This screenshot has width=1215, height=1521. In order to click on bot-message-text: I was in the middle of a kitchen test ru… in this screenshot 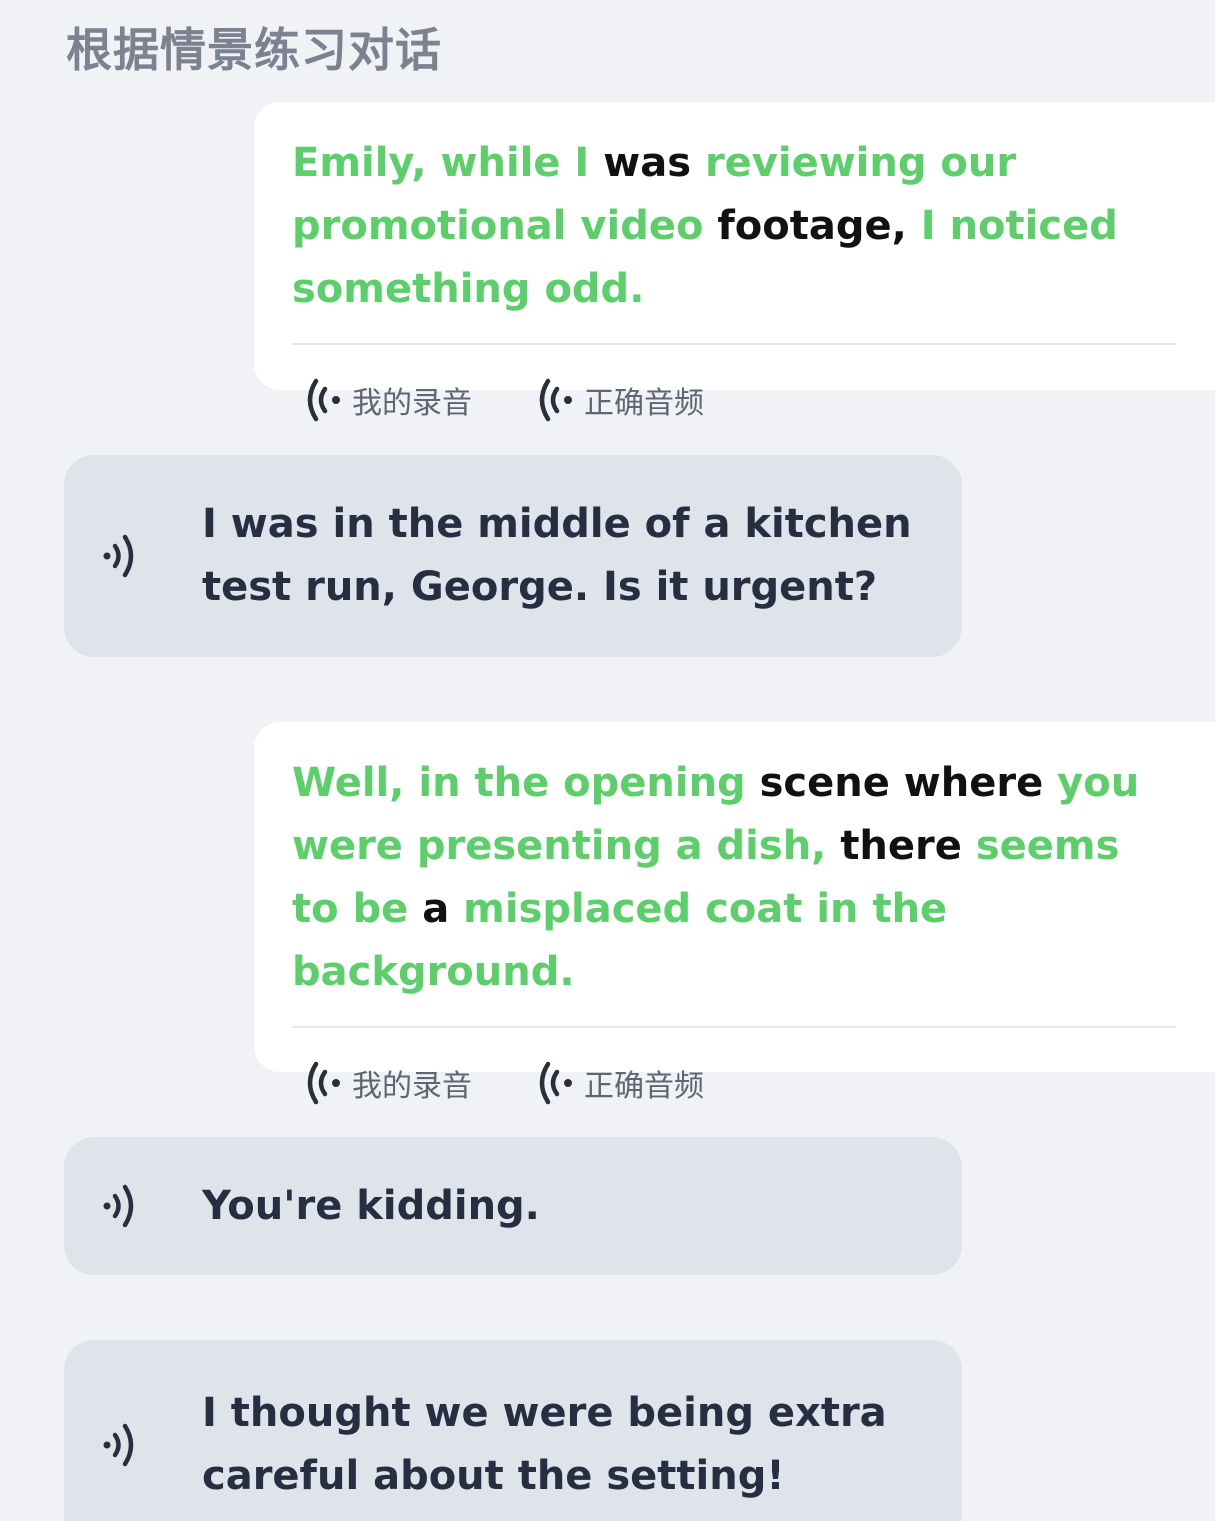, I will do `click(557, 555)`.